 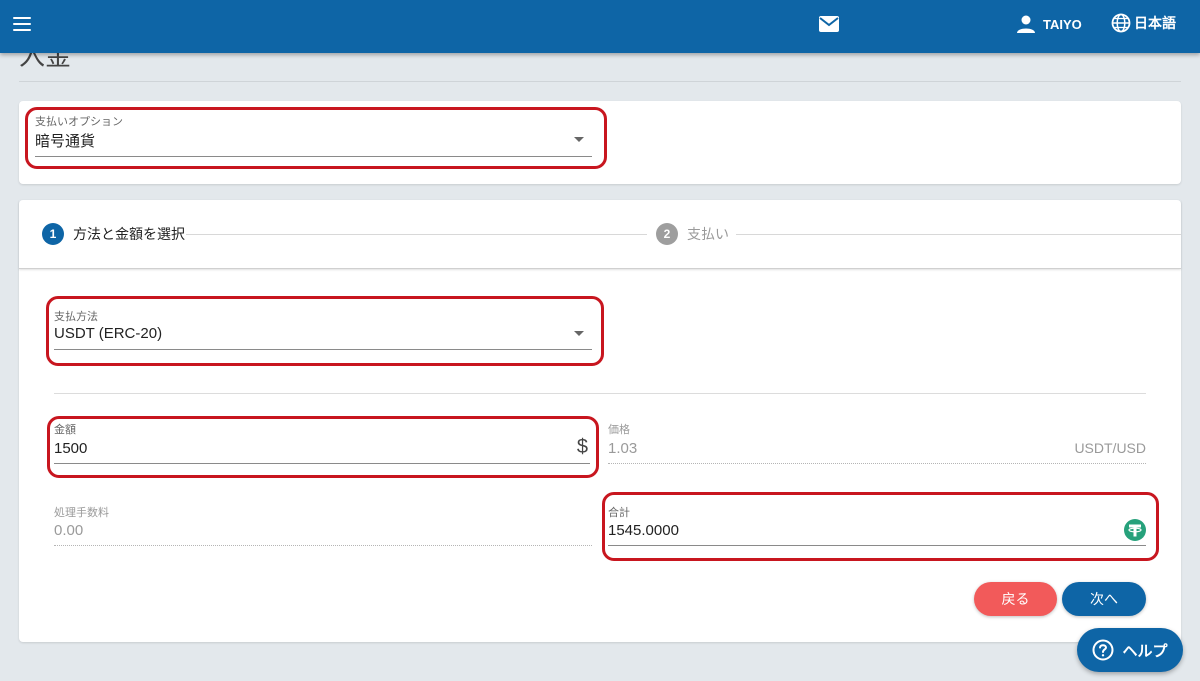 What do you see at coordinates (1015, 599) in the screenshot?
I see `back-button: 戻る` at bounding box center [1015, 599].